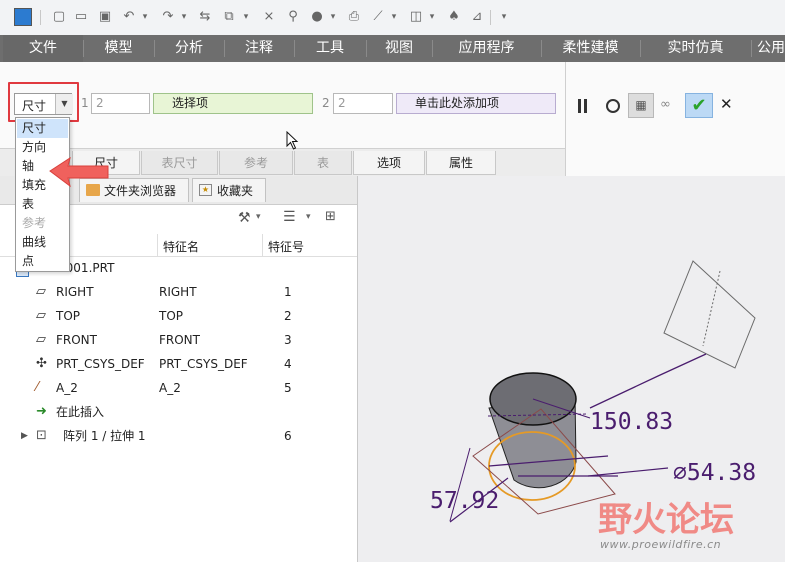 Image resolution: width=785 pixels, height=565 pixels. What do you see at coordinates (613, 106) in the screenshot?
I see `no-preview-icon` at bounding box center [613, 106].